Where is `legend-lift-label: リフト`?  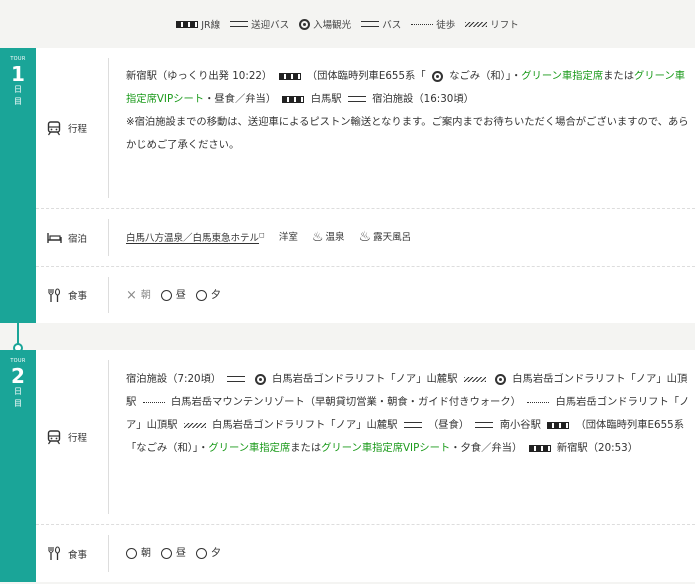 legend-lift-label: リフト is located at coordinates (504, 25).